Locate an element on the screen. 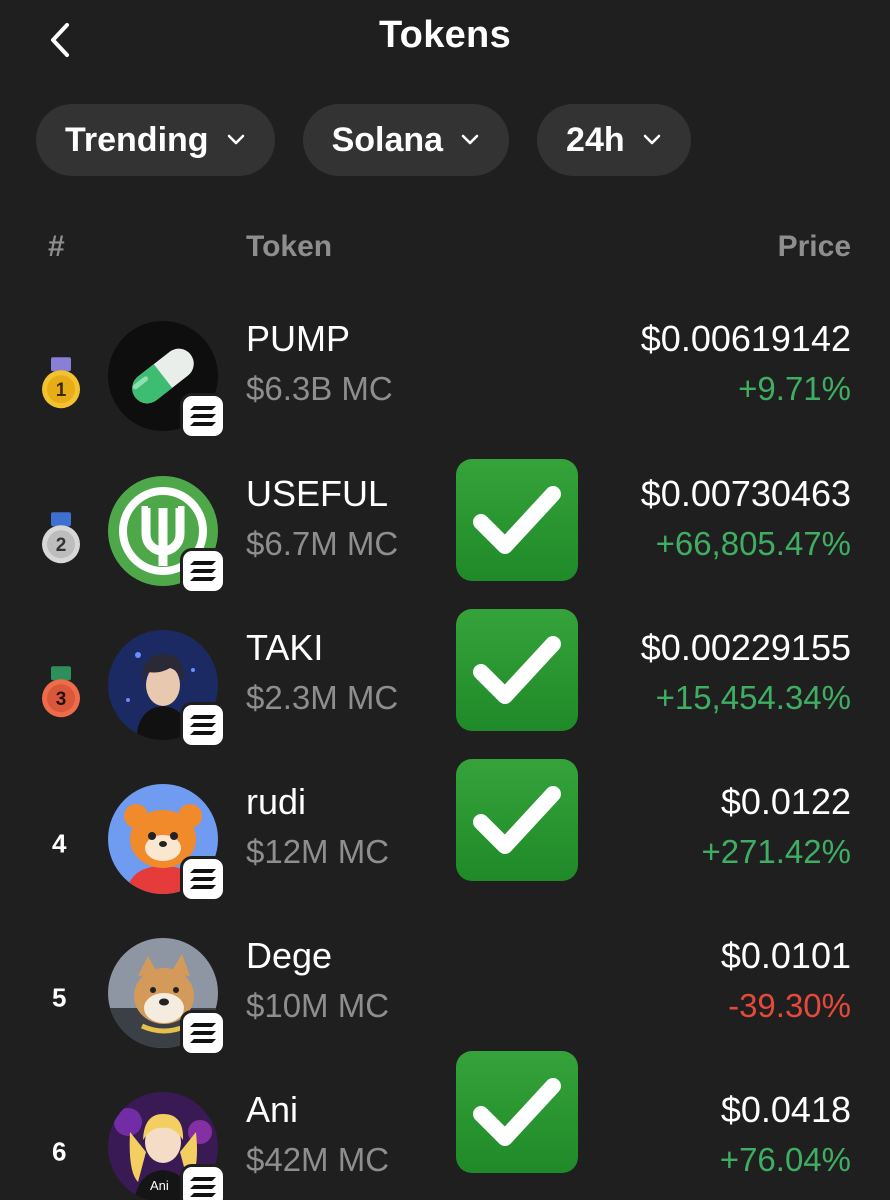 The height and width of the screenshot is (1200, 890). token-row: 4 rudi $12M MC $0.0122 +271.42% is located at coordinates (445, 840).